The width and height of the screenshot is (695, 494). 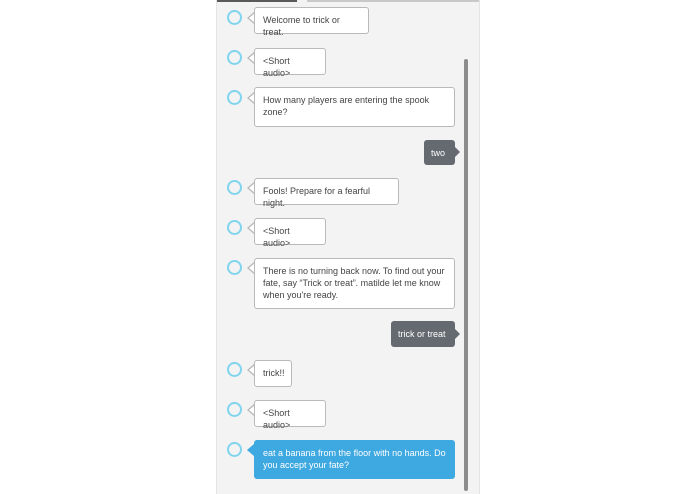 I want to click on message-text: trick or treat, so click(x=422, y=334).